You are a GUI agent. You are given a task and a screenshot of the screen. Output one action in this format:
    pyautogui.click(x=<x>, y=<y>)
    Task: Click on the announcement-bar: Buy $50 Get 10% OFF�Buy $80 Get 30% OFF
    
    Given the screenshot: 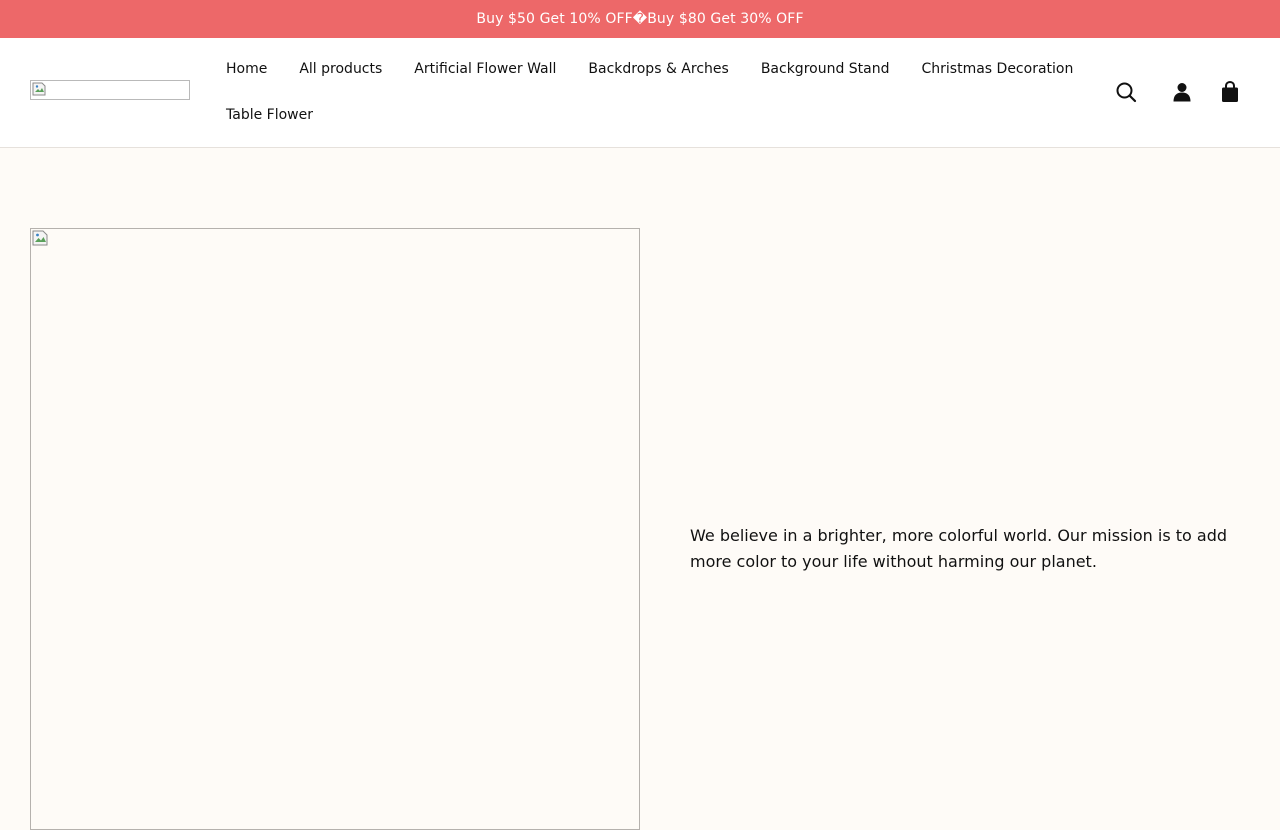 What is the action you would take?
    pyautogui.click(x=640, y=19)
    